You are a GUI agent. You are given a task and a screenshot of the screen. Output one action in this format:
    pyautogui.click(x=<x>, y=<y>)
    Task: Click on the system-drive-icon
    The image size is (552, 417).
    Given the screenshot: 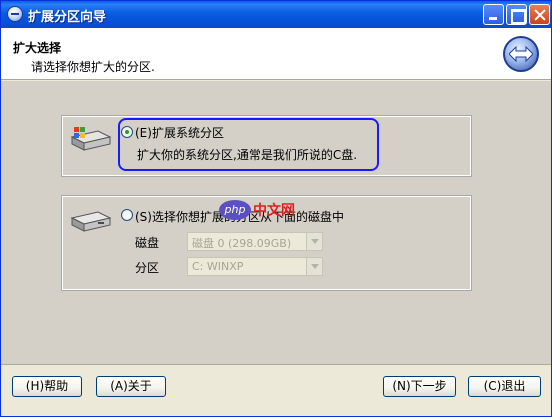 What is the action you would take?
    pyautogui.click(x=91, y=139)
    